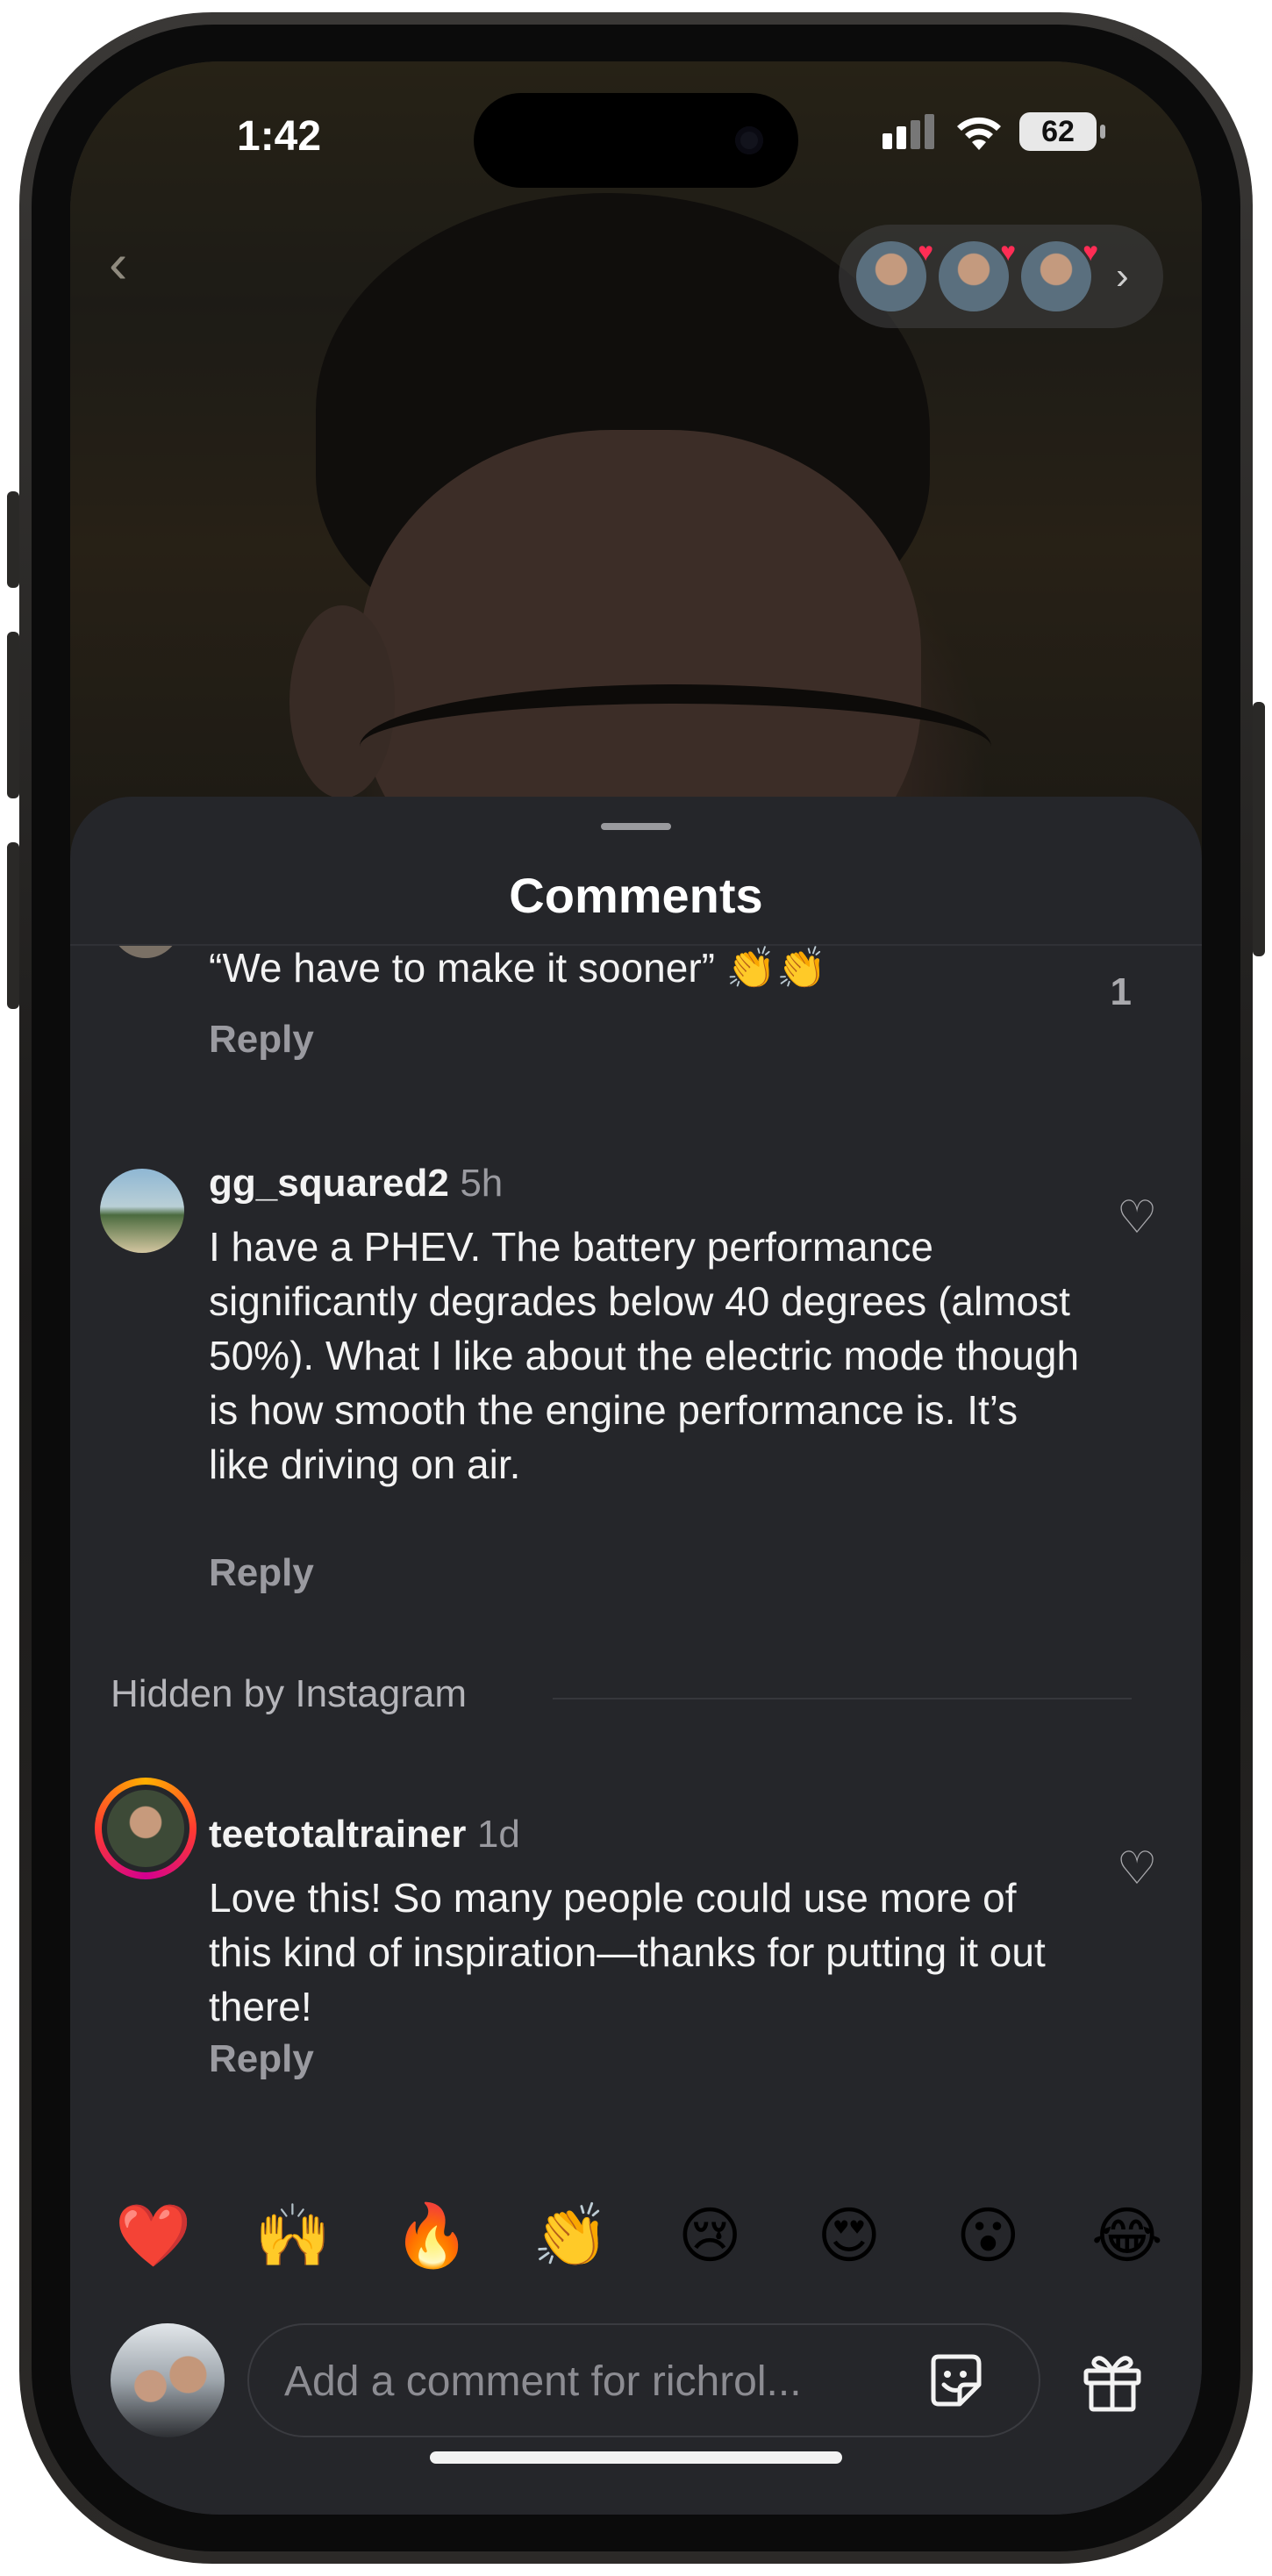 The height and width of the screenshot is (2576, 1272). What do you see at coordinates (153, 2235) in the screenshot?
I see `emoji-heart: ❤️` at bounding box center [153, 2235].